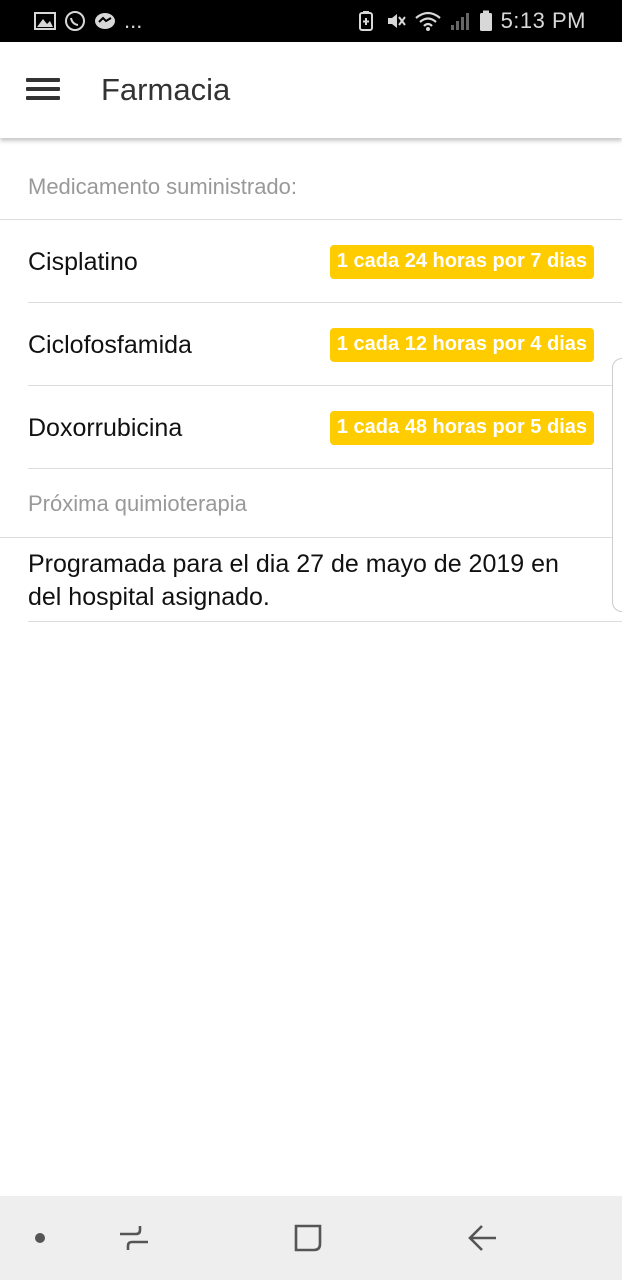  Describe the element at coordinates (105, 21) in the screenshot. I see `messenger-icon` at that location.